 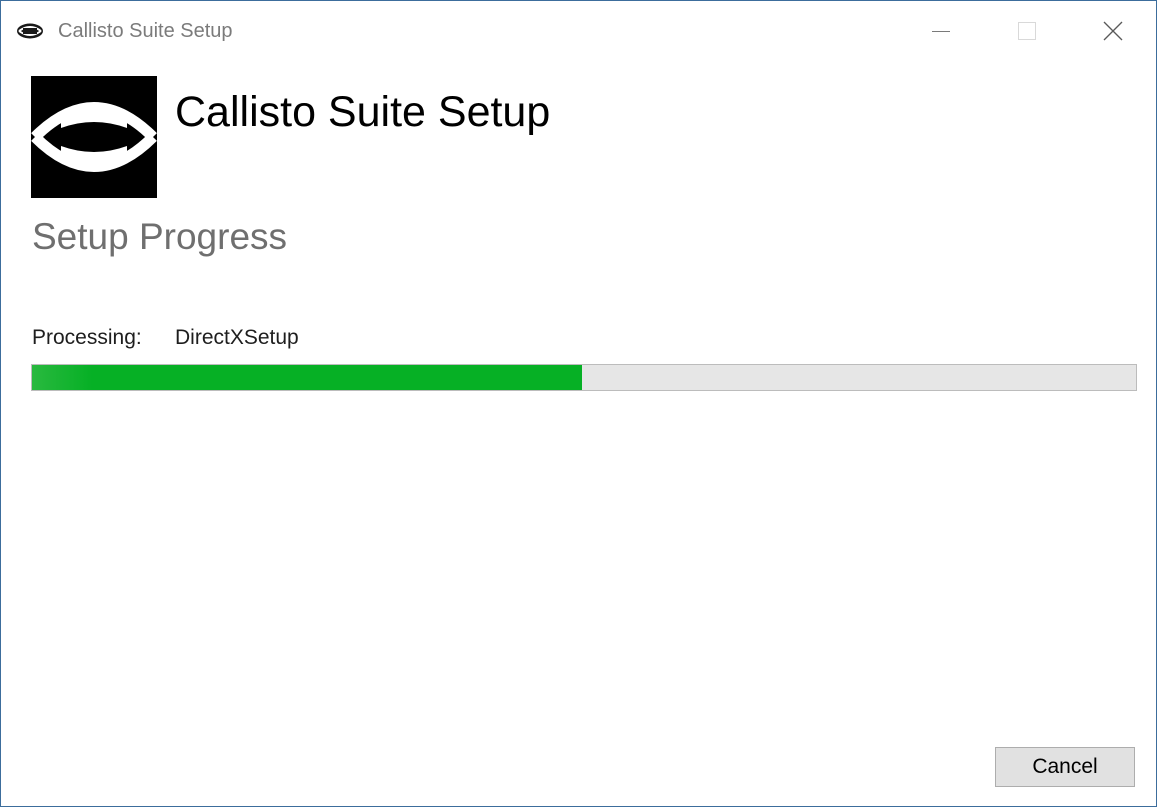 I want to click on maximize-button, so click(x=1027, y=31).